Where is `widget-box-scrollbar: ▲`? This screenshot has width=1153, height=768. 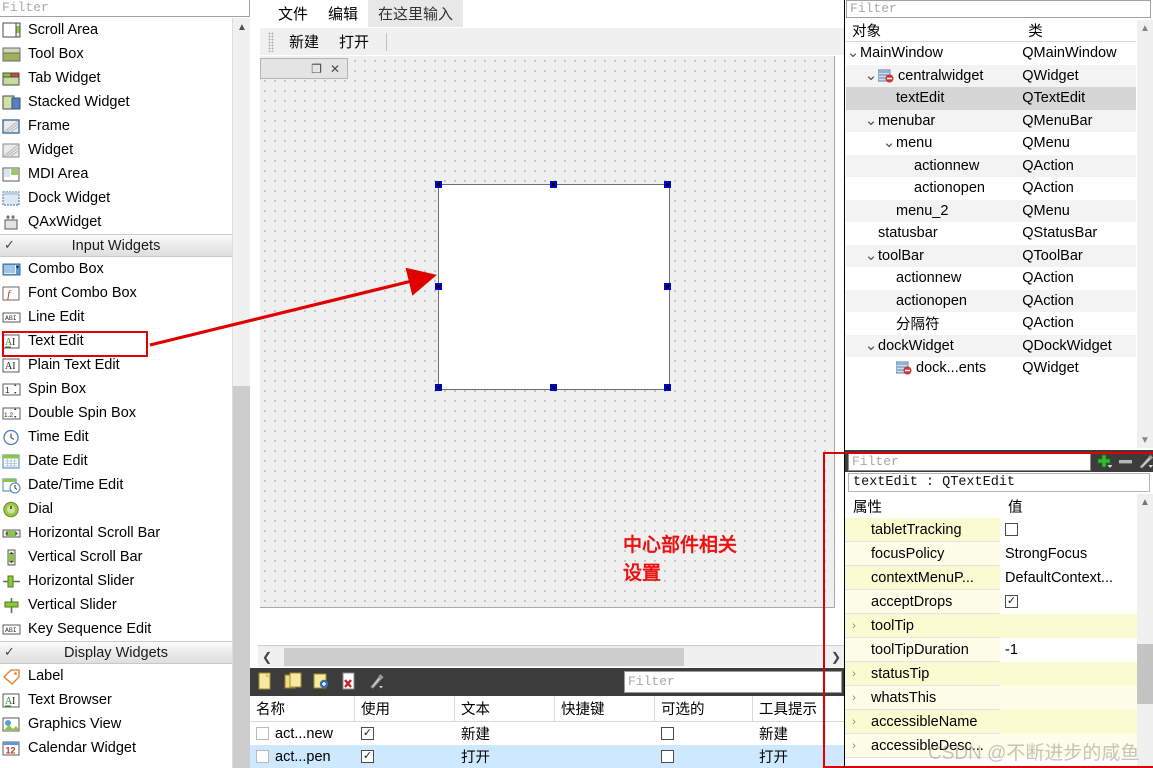 widget-box-scrollbar: ▲ is located at coordinates (241, 393).